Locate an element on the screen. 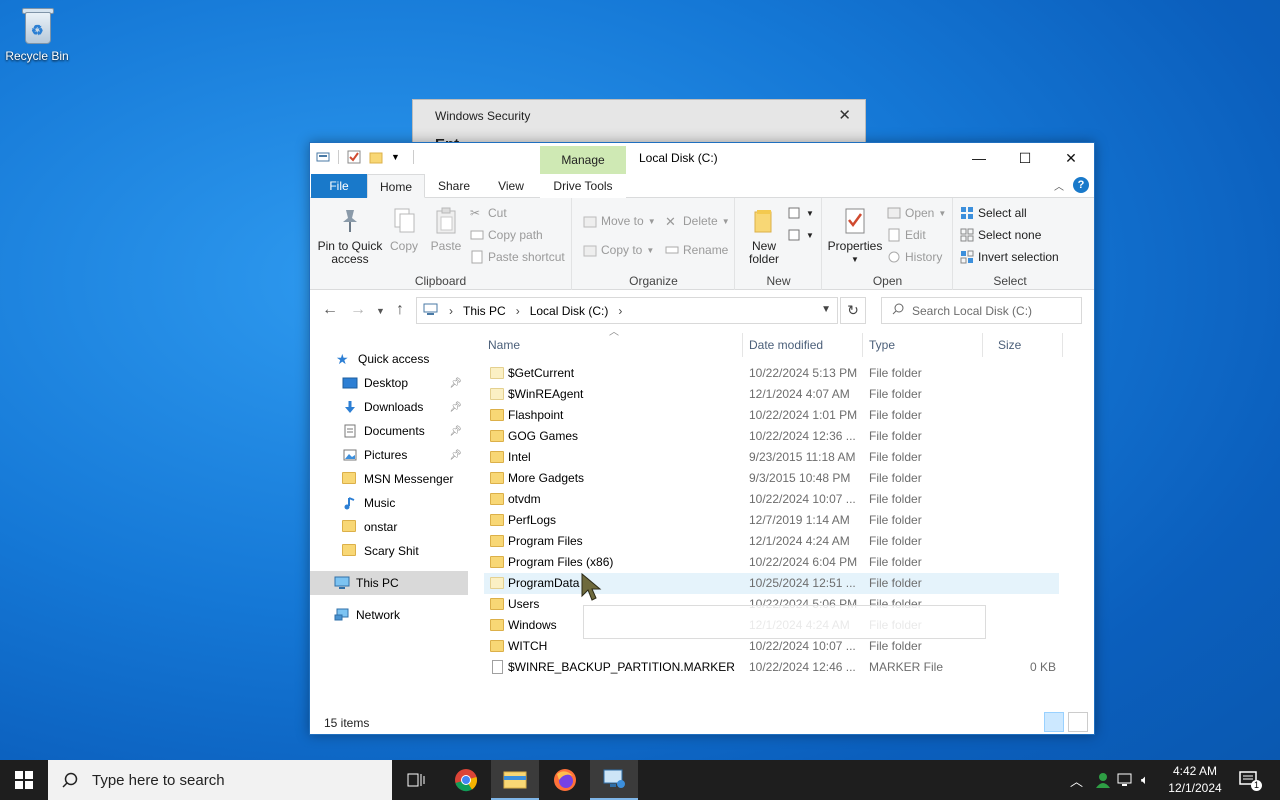  new-folder-button: New folder is located at coordinates (764, 235).